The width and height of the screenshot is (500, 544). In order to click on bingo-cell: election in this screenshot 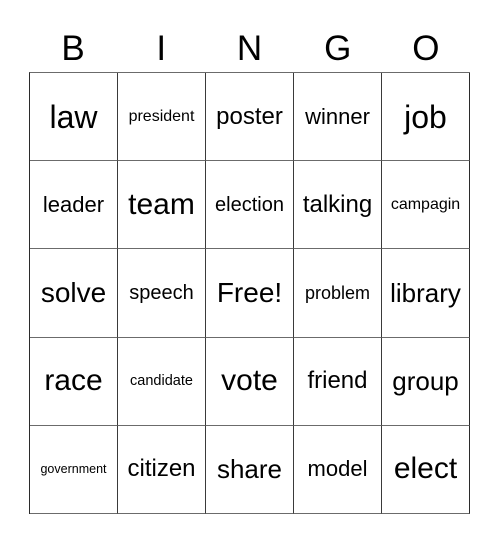, I will do `click(250, 205)`.